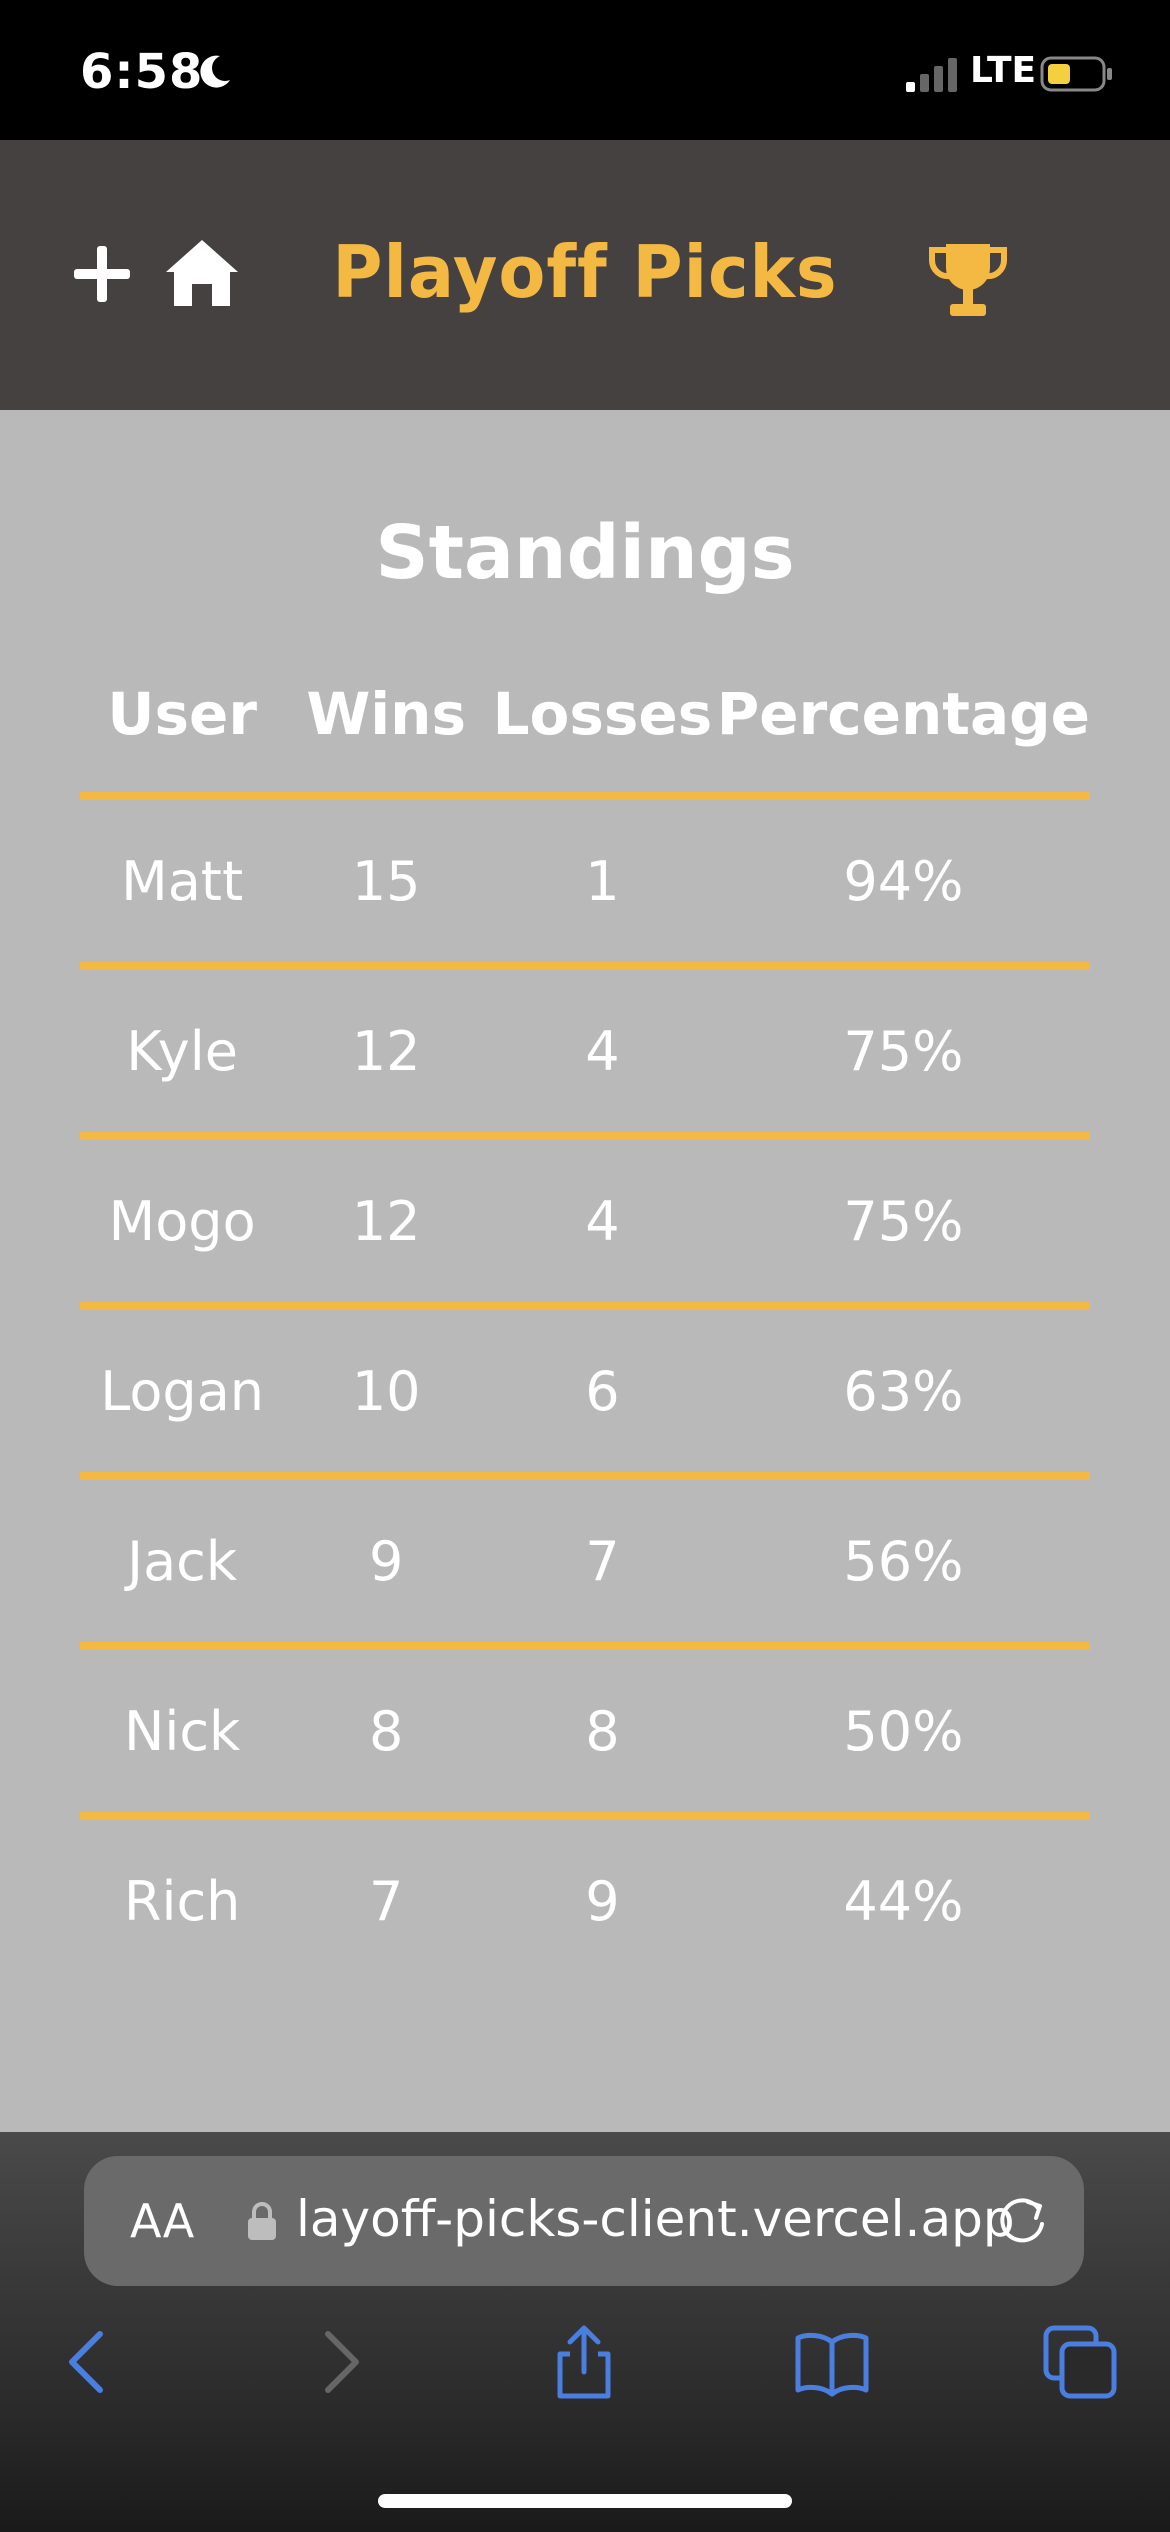 This screenshot has height=2532, width=1170. I want to click on tabs-icon, so click(1080, 2362).